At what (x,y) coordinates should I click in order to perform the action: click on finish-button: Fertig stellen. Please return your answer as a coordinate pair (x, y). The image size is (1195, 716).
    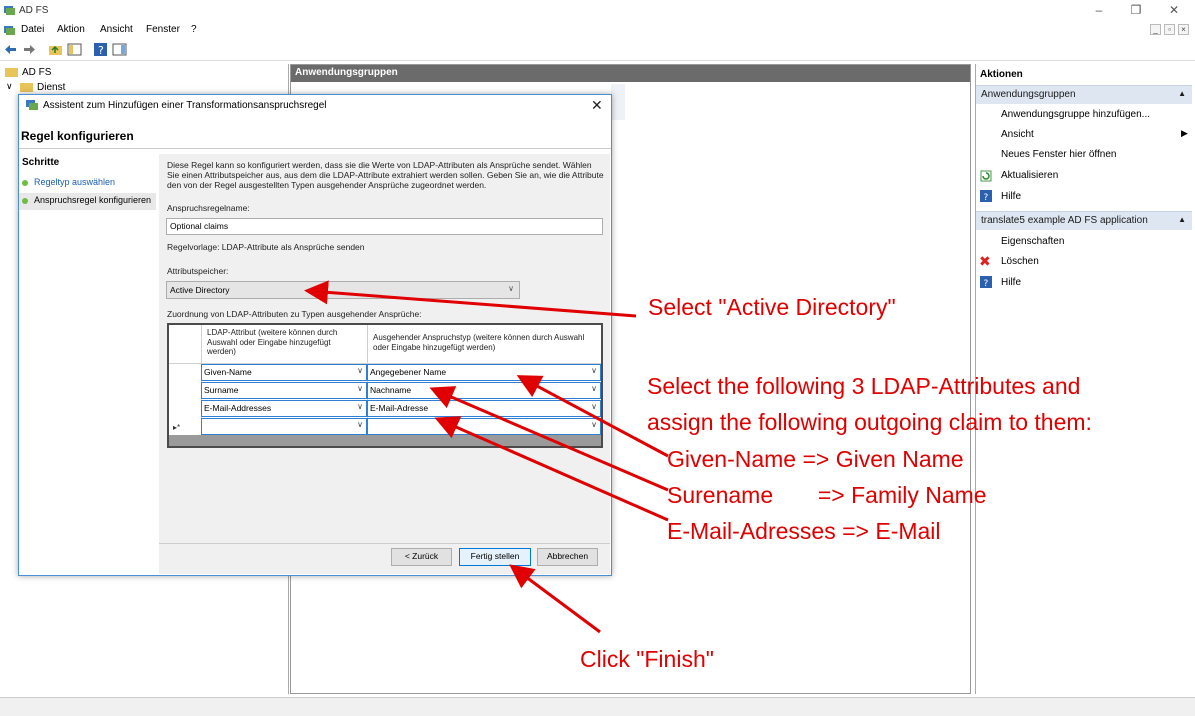
    Looking at the image, I should click on (495, 557).